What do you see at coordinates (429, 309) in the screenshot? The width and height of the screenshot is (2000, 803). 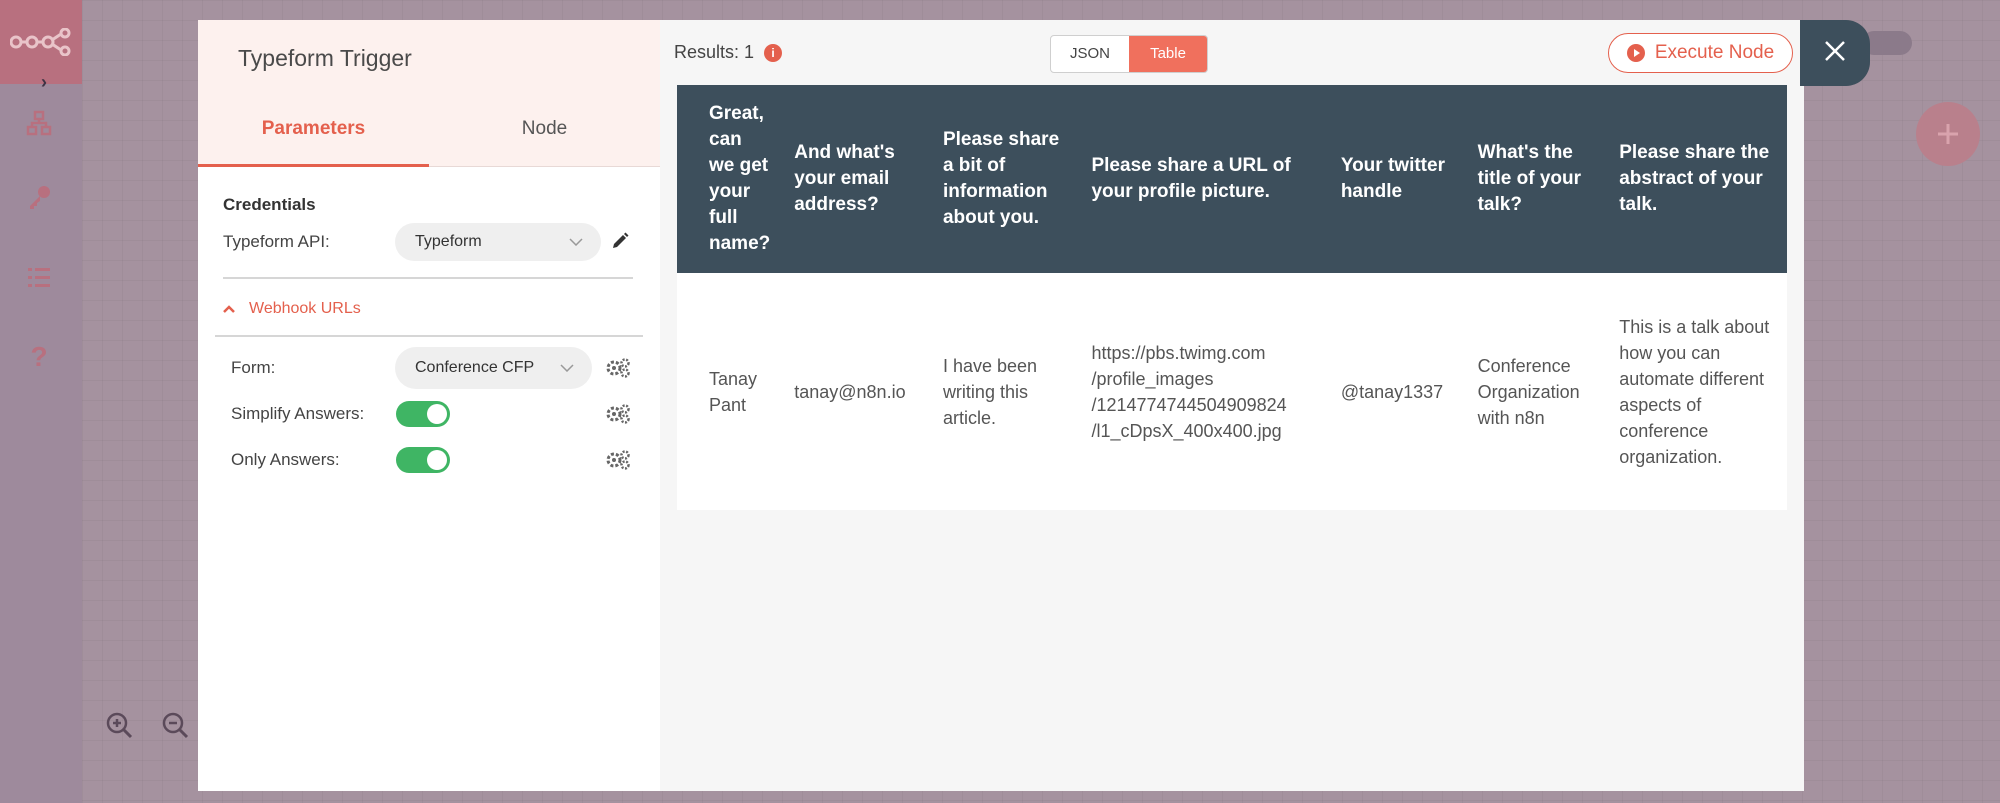 I see `webhook-urls-toggle: Webhook URLs` at bounding box center [429, 309].